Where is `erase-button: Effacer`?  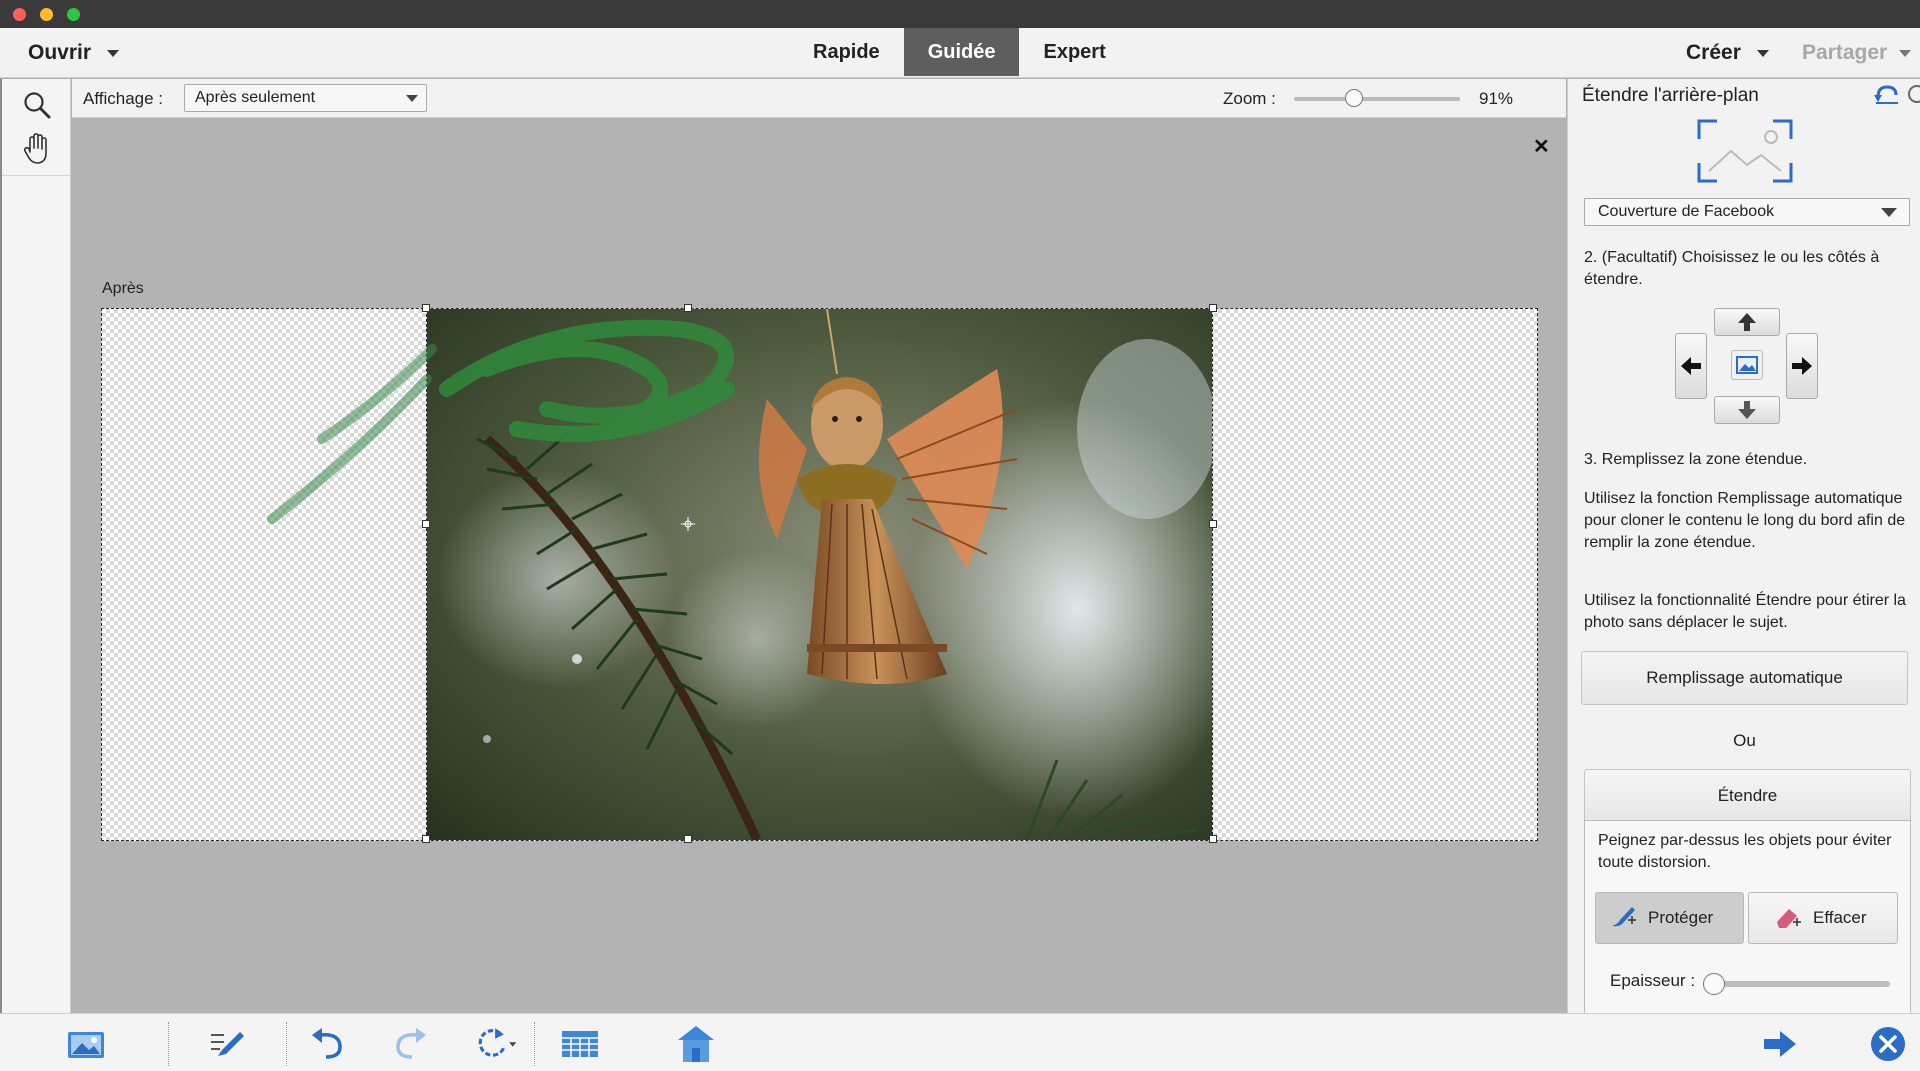 erase-button: Effacer is located at coordinates (1823, 918).